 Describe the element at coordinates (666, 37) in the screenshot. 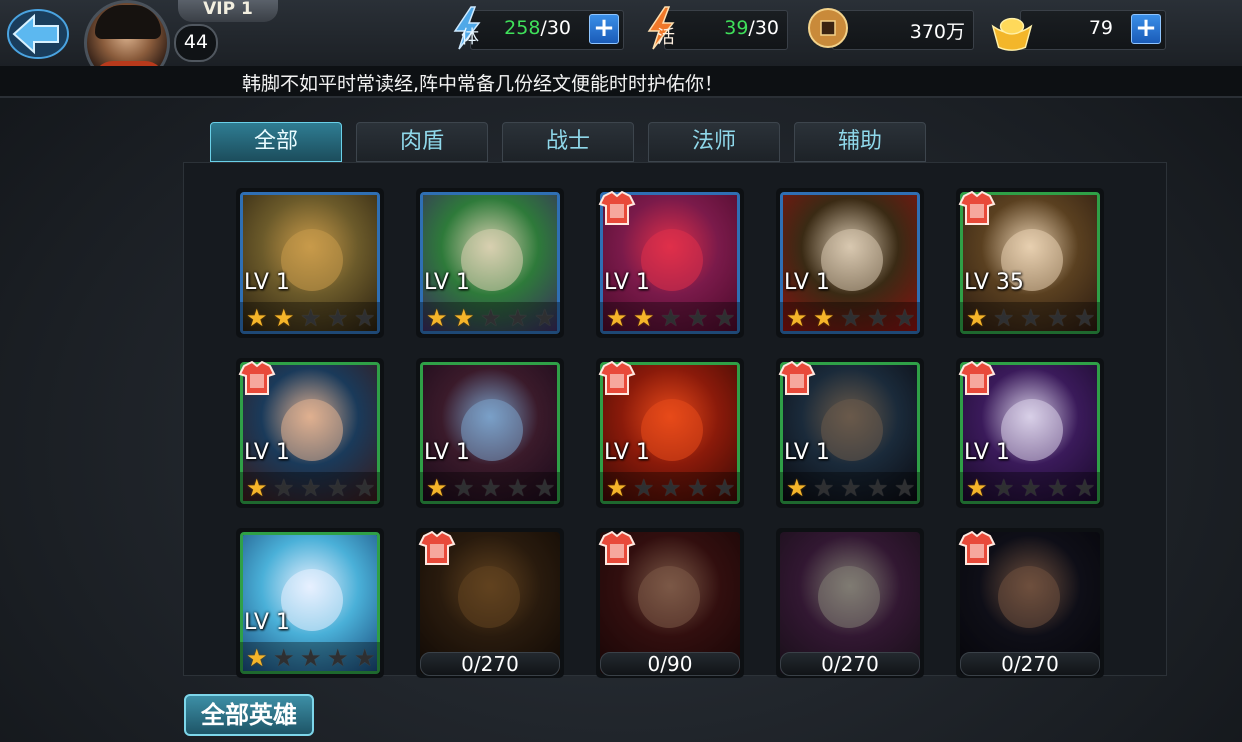

I see `energy-label: 活` at that location.